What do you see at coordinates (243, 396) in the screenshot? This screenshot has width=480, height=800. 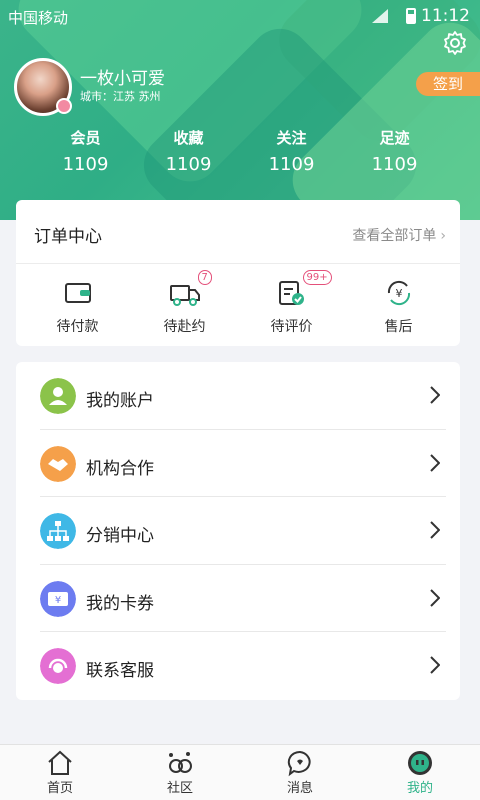 I see `menu-item-account: 我的账户` at bounding box center [243, 396].